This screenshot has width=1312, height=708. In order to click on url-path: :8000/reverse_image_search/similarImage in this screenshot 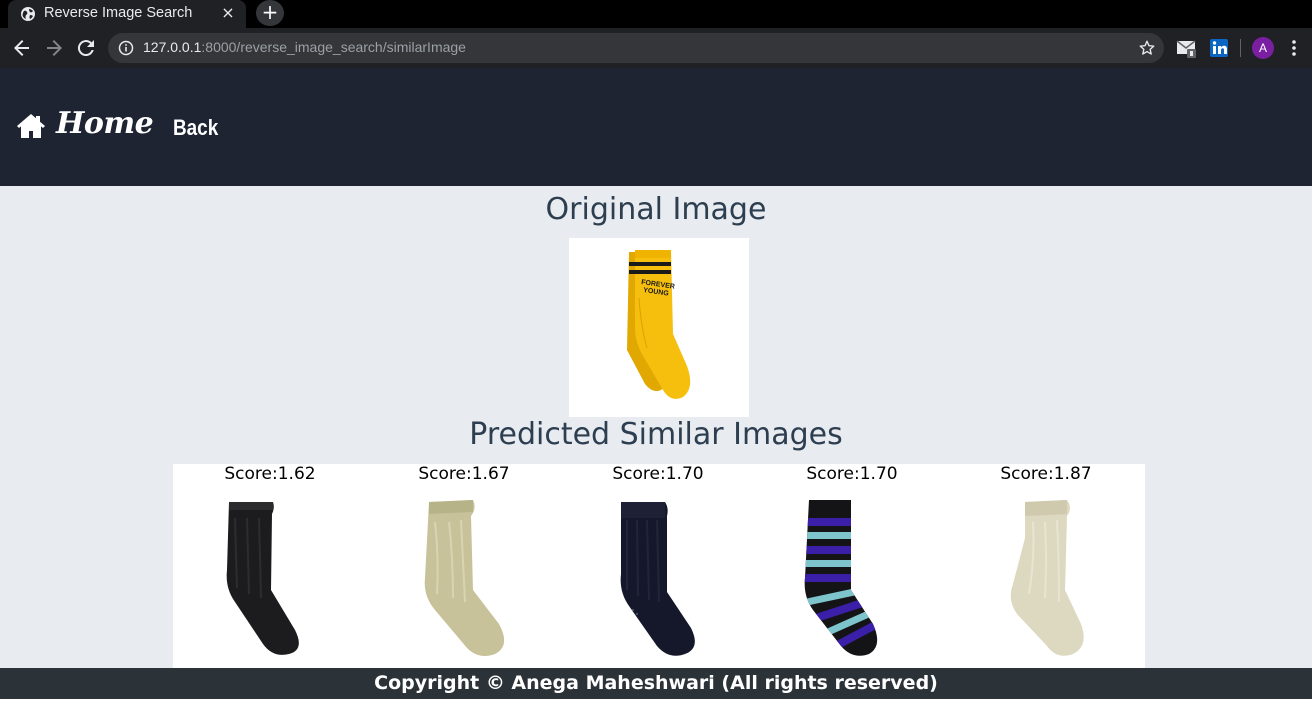, I will do `click(333, 47)`.